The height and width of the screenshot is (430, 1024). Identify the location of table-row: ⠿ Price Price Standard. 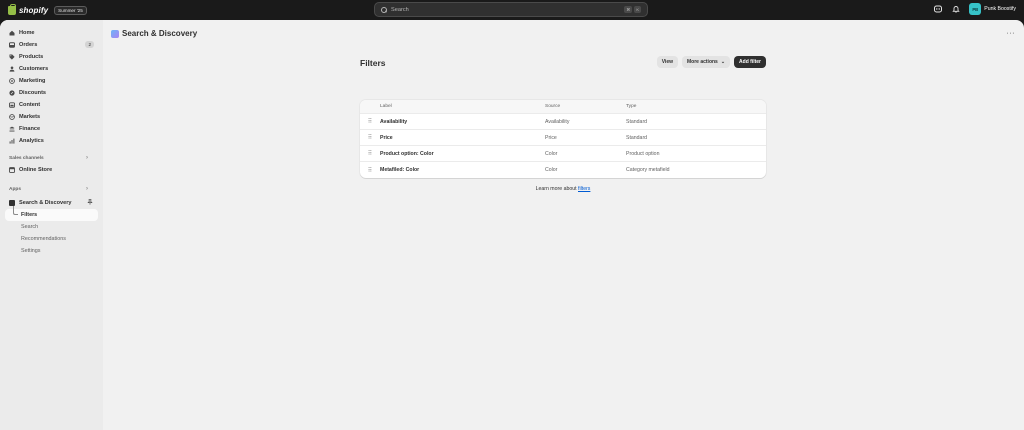
(563, 138).